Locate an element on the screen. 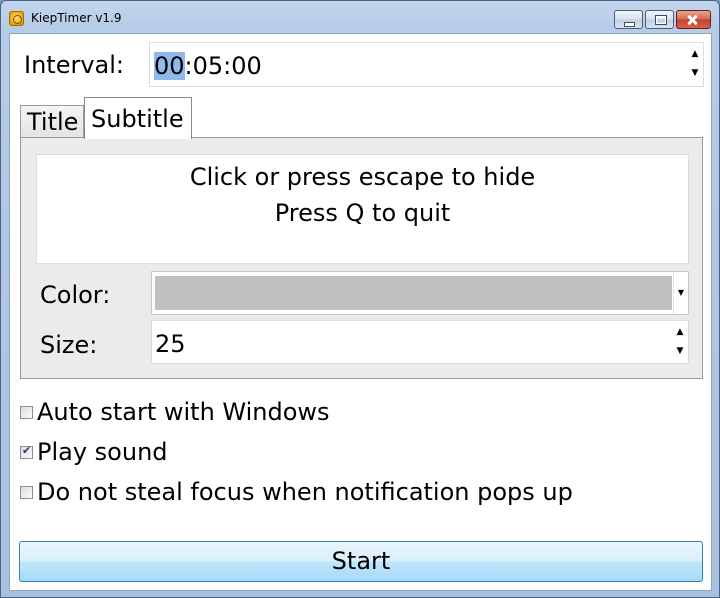 This screenshot has width=720, height=598. interval-value: 00:05:00 is located at coordinates (208, 66).